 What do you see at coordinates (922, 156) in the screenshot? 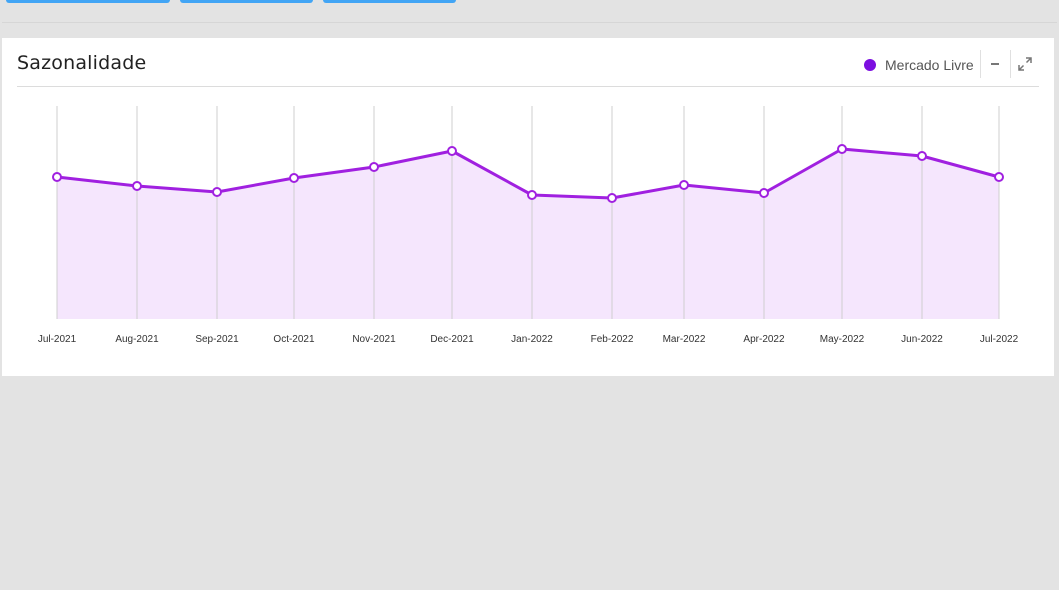
I see `data-point-jun-2022` at bounding box center [922, 156].